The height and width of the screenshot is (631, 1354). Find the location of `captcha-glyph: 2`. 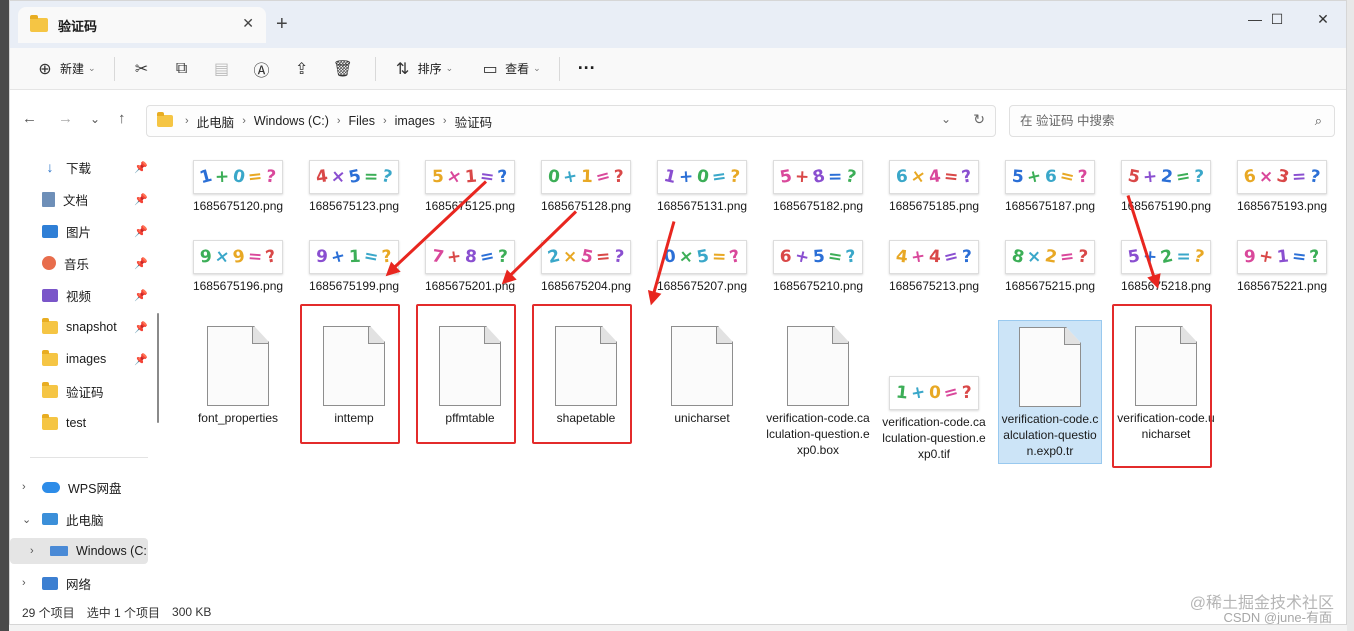

captcha-glyph: 2 is located at coordinates (1167, 177).